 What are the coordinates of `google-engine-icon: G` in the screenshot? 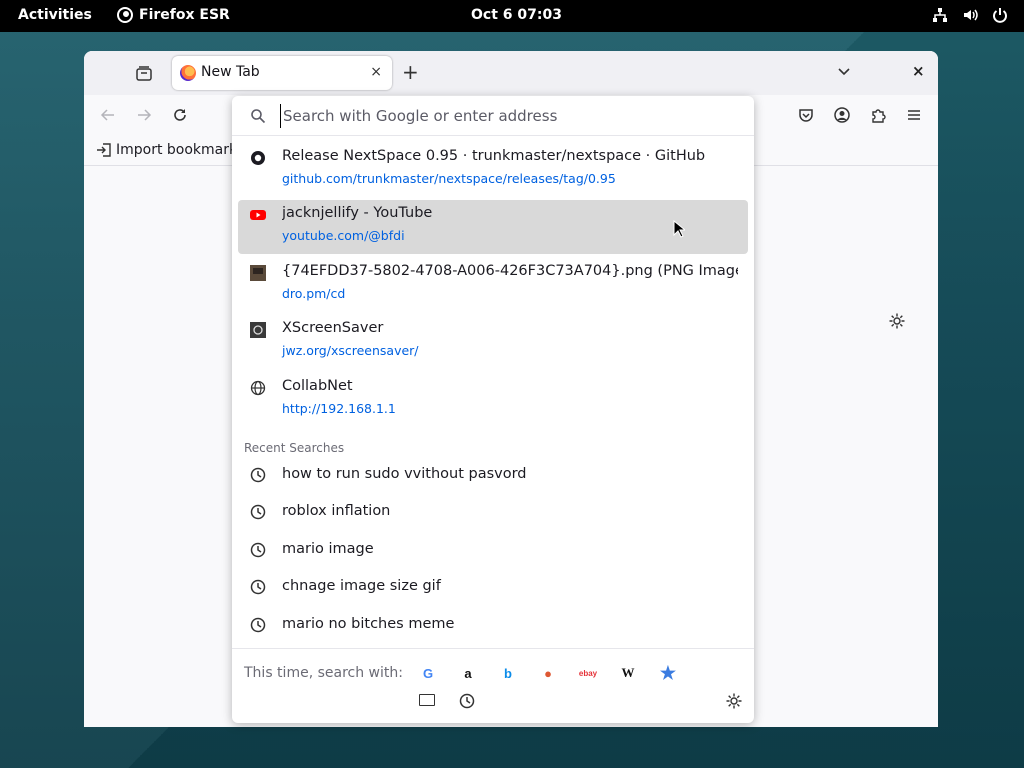 It's located at (428, 673).